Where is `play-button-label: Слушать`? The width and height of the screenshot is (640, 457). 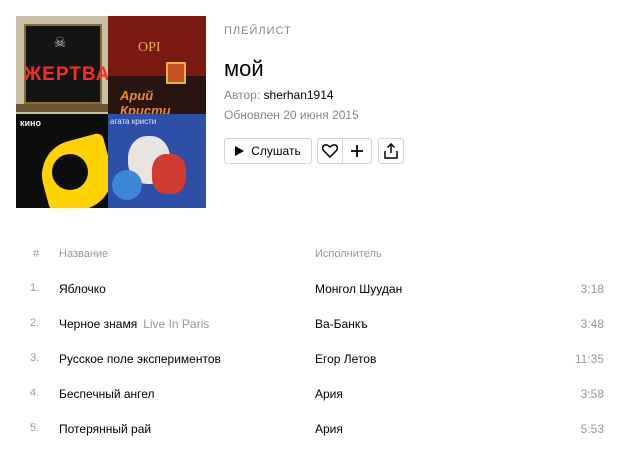 play-button-label: Слушать is located at coordinates (276, 151).